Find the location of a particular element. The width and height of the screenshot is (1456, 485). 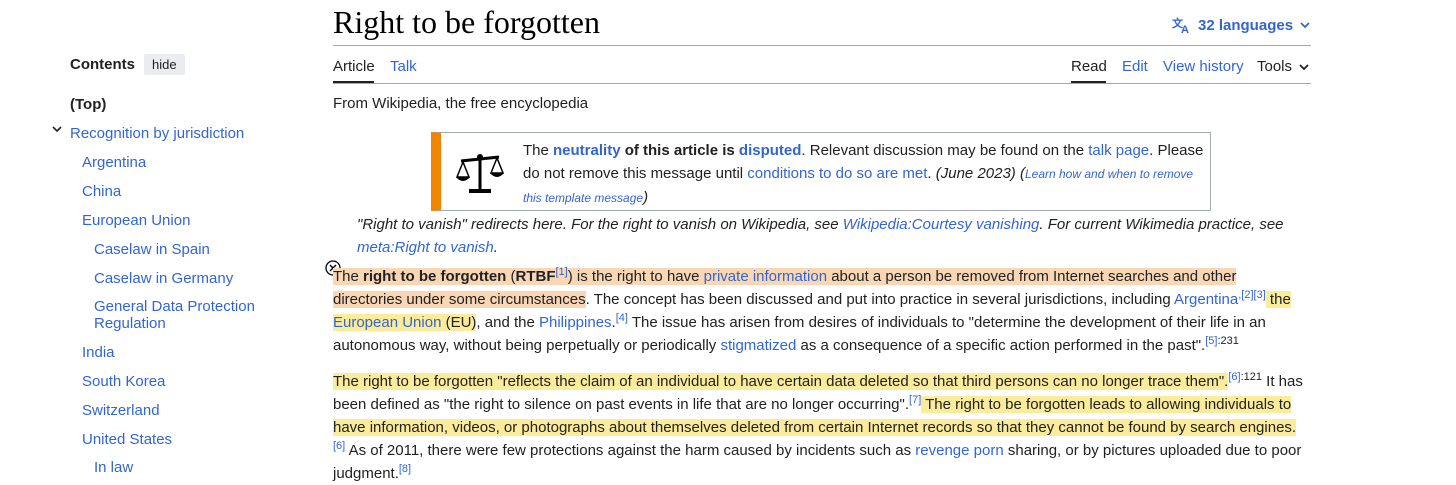

language-button: 文 A 32 languages is located at coordinates (1241, 25).